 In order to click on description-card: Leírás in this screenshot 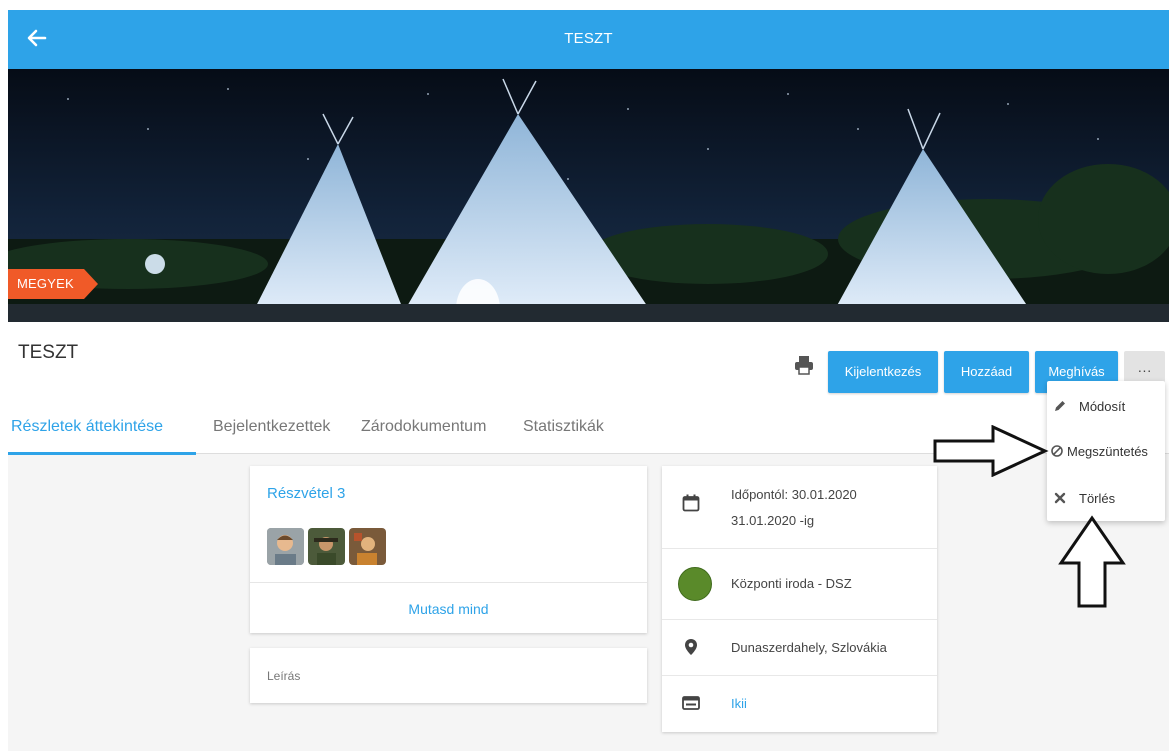, I will do `click(448, 675)`.